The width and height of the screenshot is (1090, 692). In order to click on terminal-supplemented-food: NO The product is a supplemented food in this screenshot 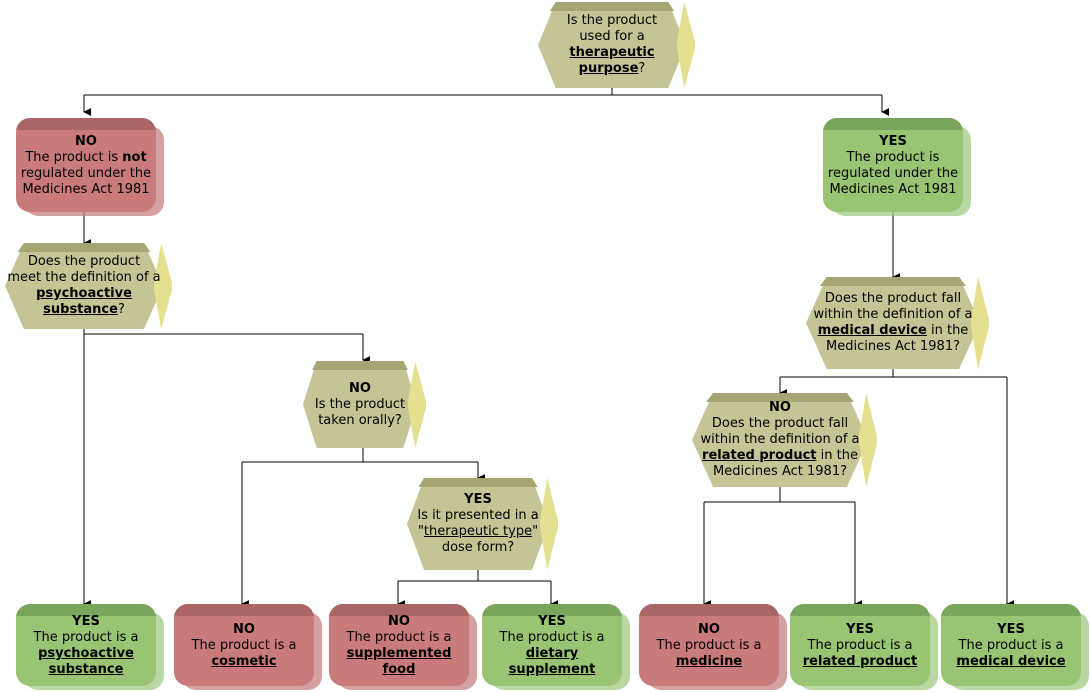, I will do `click(403, 647)`.